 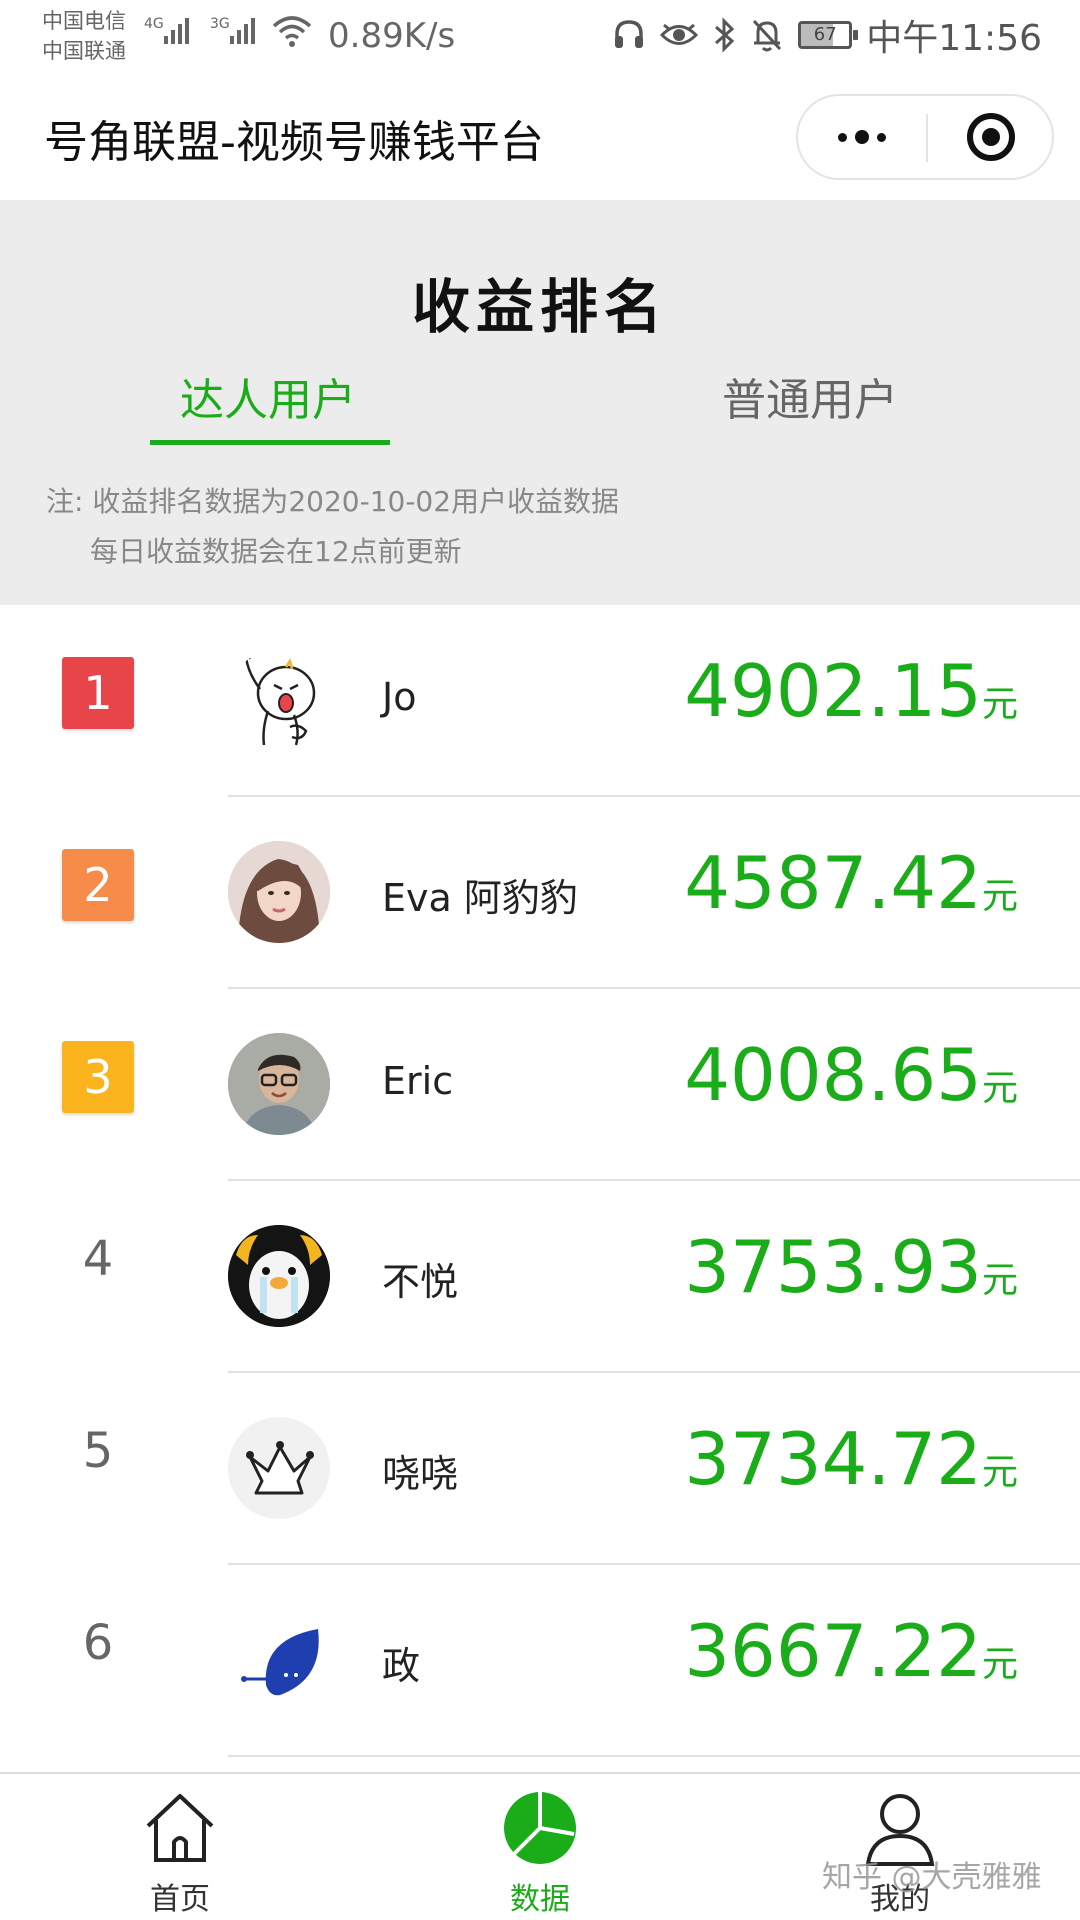 I want to click on carrier-labels: 中国电信 中国联通, so click(x=84, y=36).